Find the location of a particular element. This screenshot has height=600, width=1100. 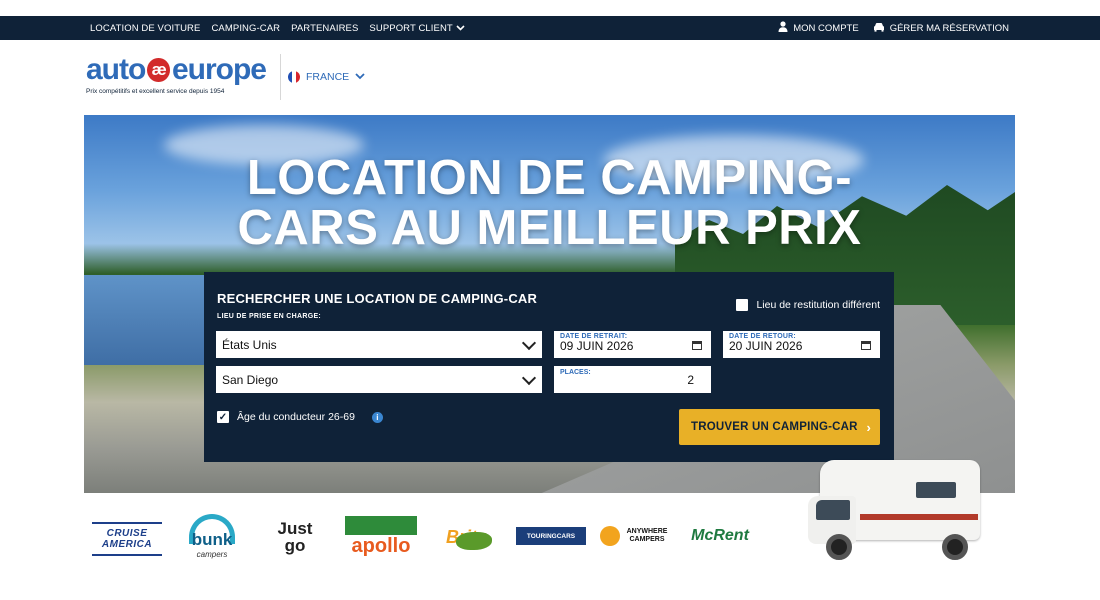

places-value: 2 is located at coordinates (690, 380).